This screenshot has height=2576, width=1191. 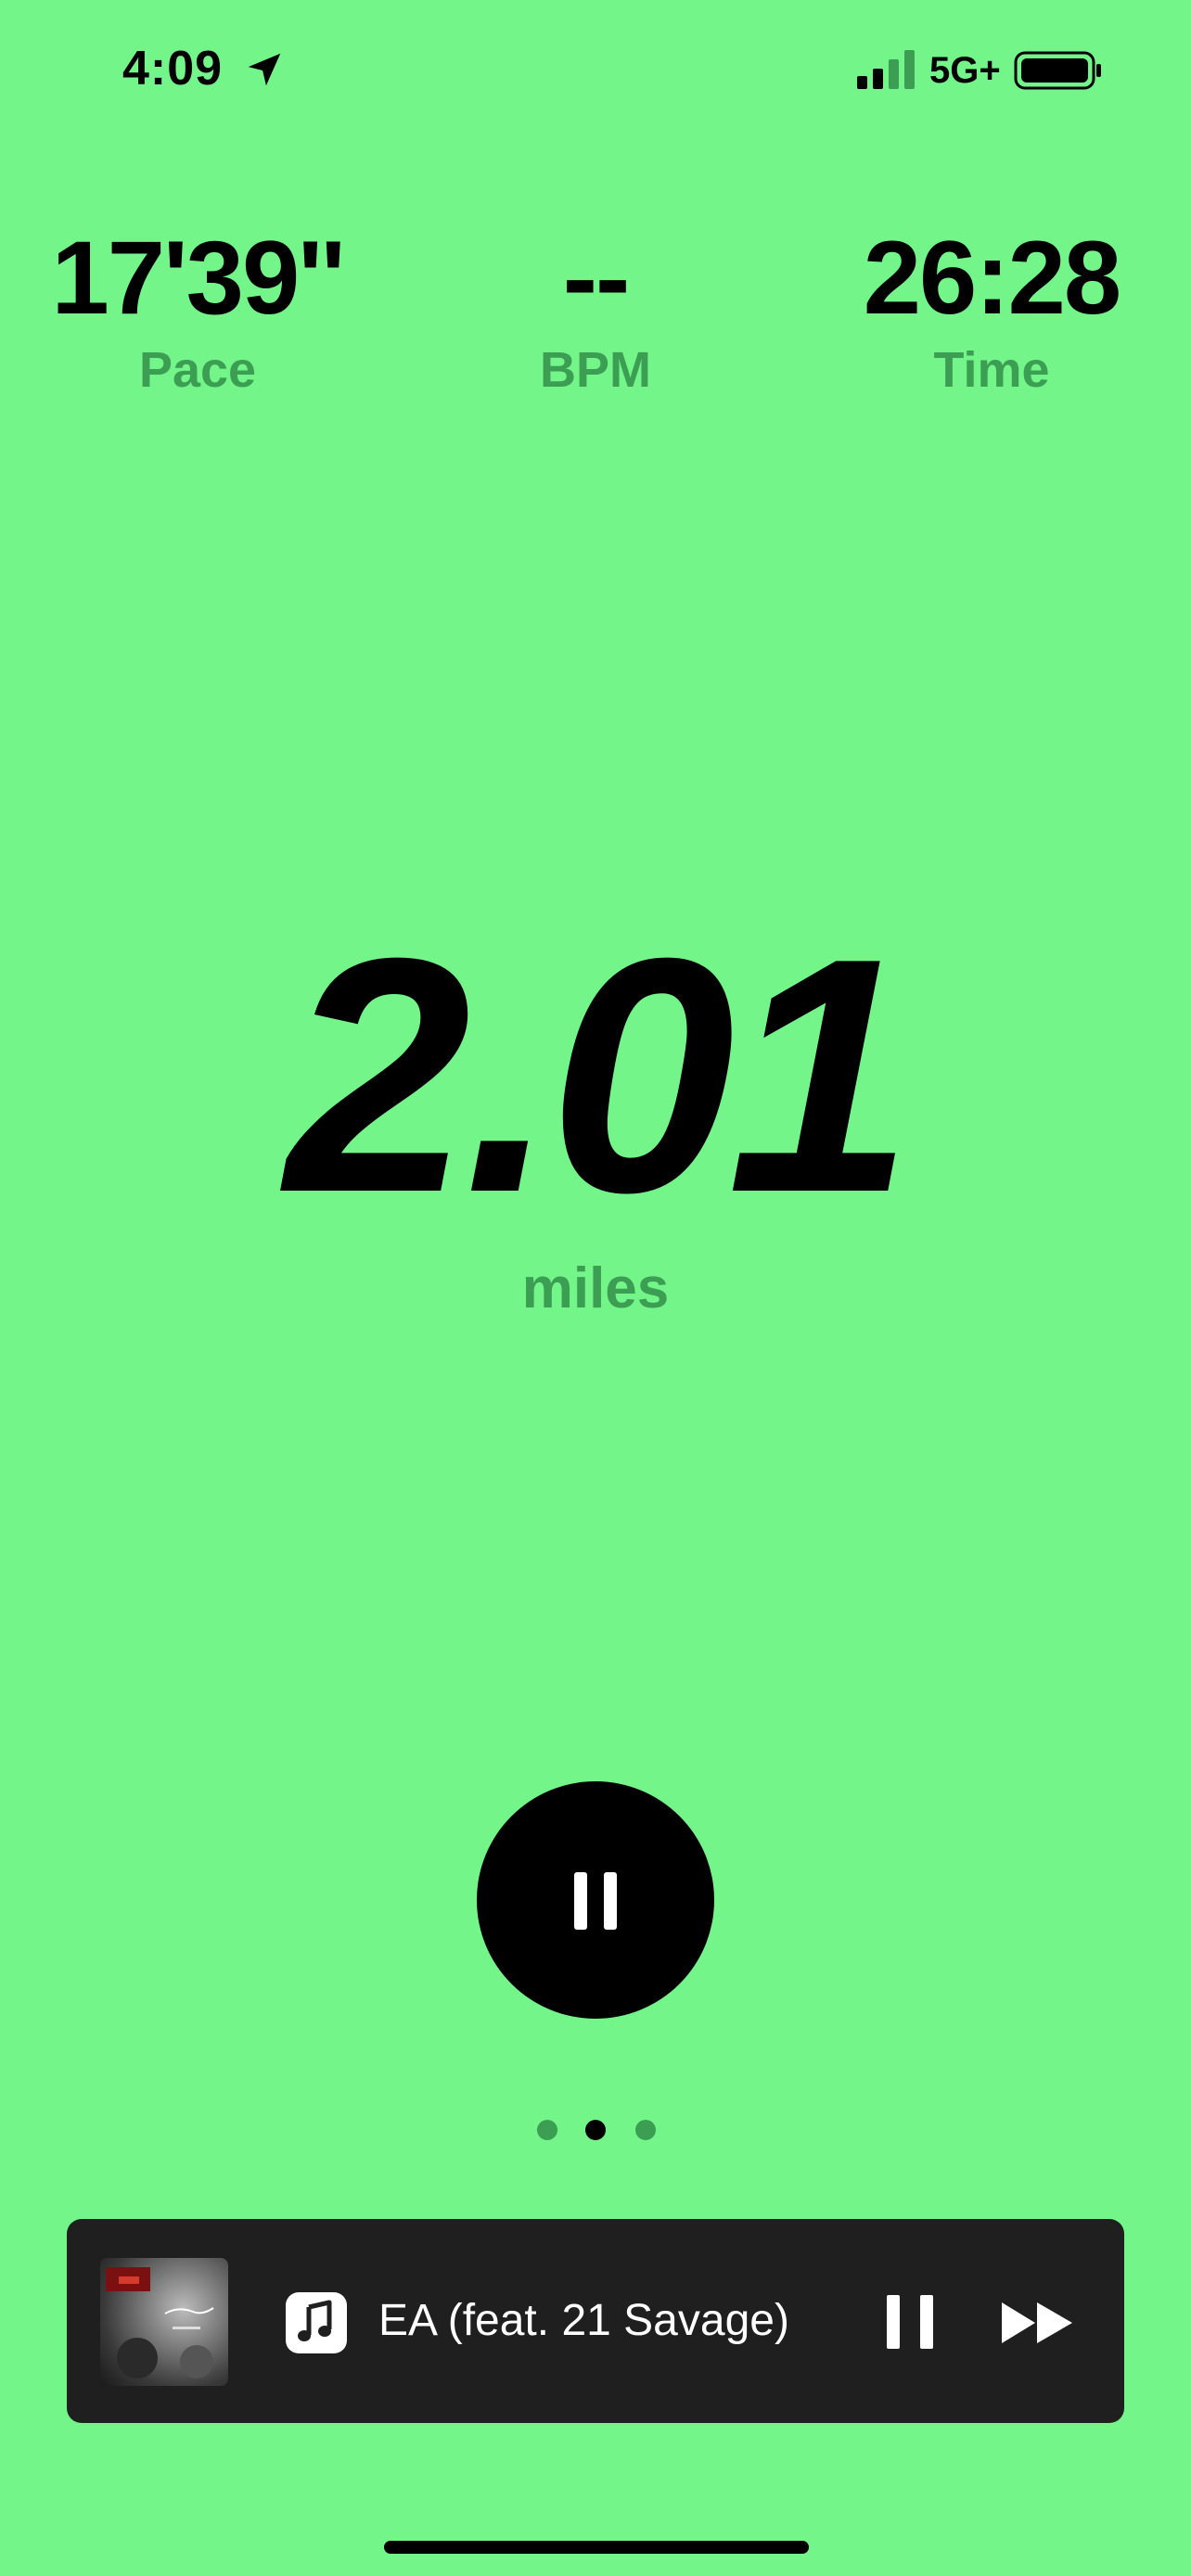 I want to click on pace-metric: 17'39'' Pace, so click(x=197, y=312).